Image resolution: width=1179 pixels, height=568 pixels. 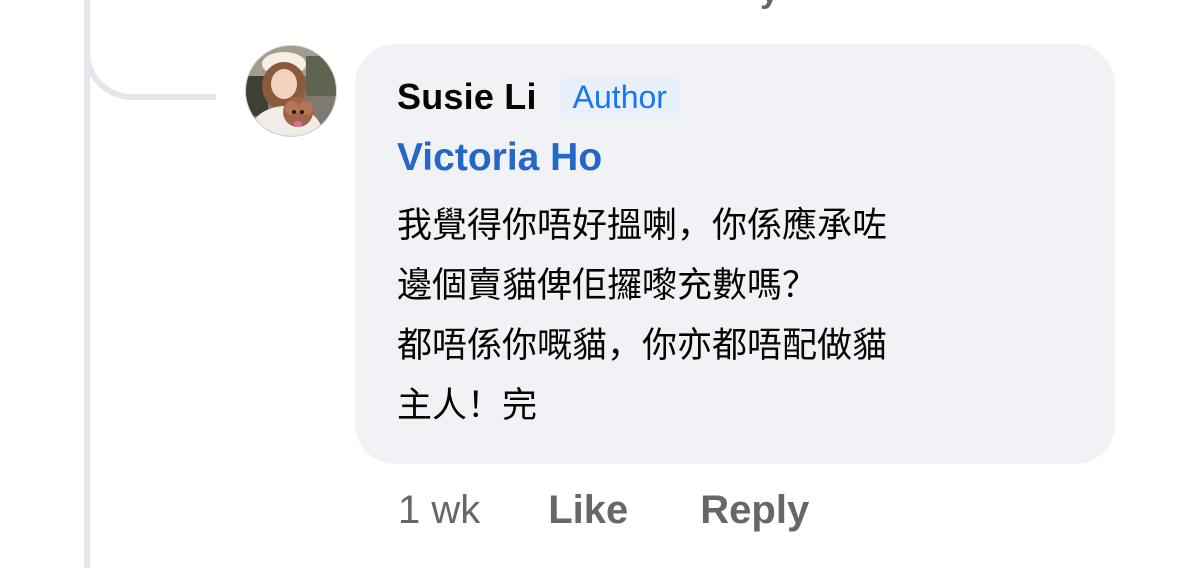 I want to click on reply-button: Reply, so click(x=754, y=510).